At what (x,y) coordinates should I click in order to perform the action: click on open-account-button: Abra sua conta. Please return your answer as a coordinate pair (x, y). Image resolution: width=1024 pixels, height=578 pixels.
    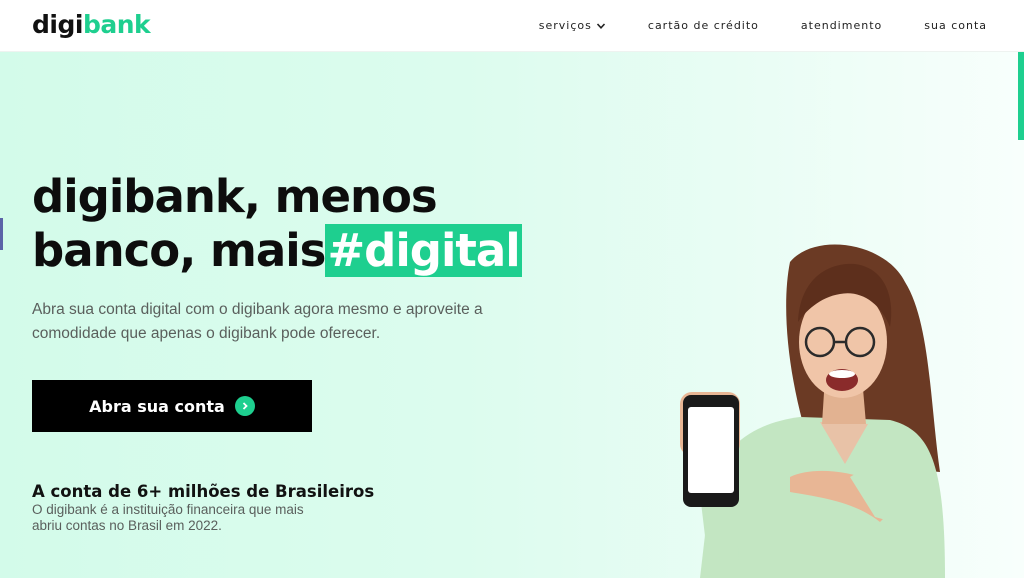
    Looking at the image, I should click on (172, 406).